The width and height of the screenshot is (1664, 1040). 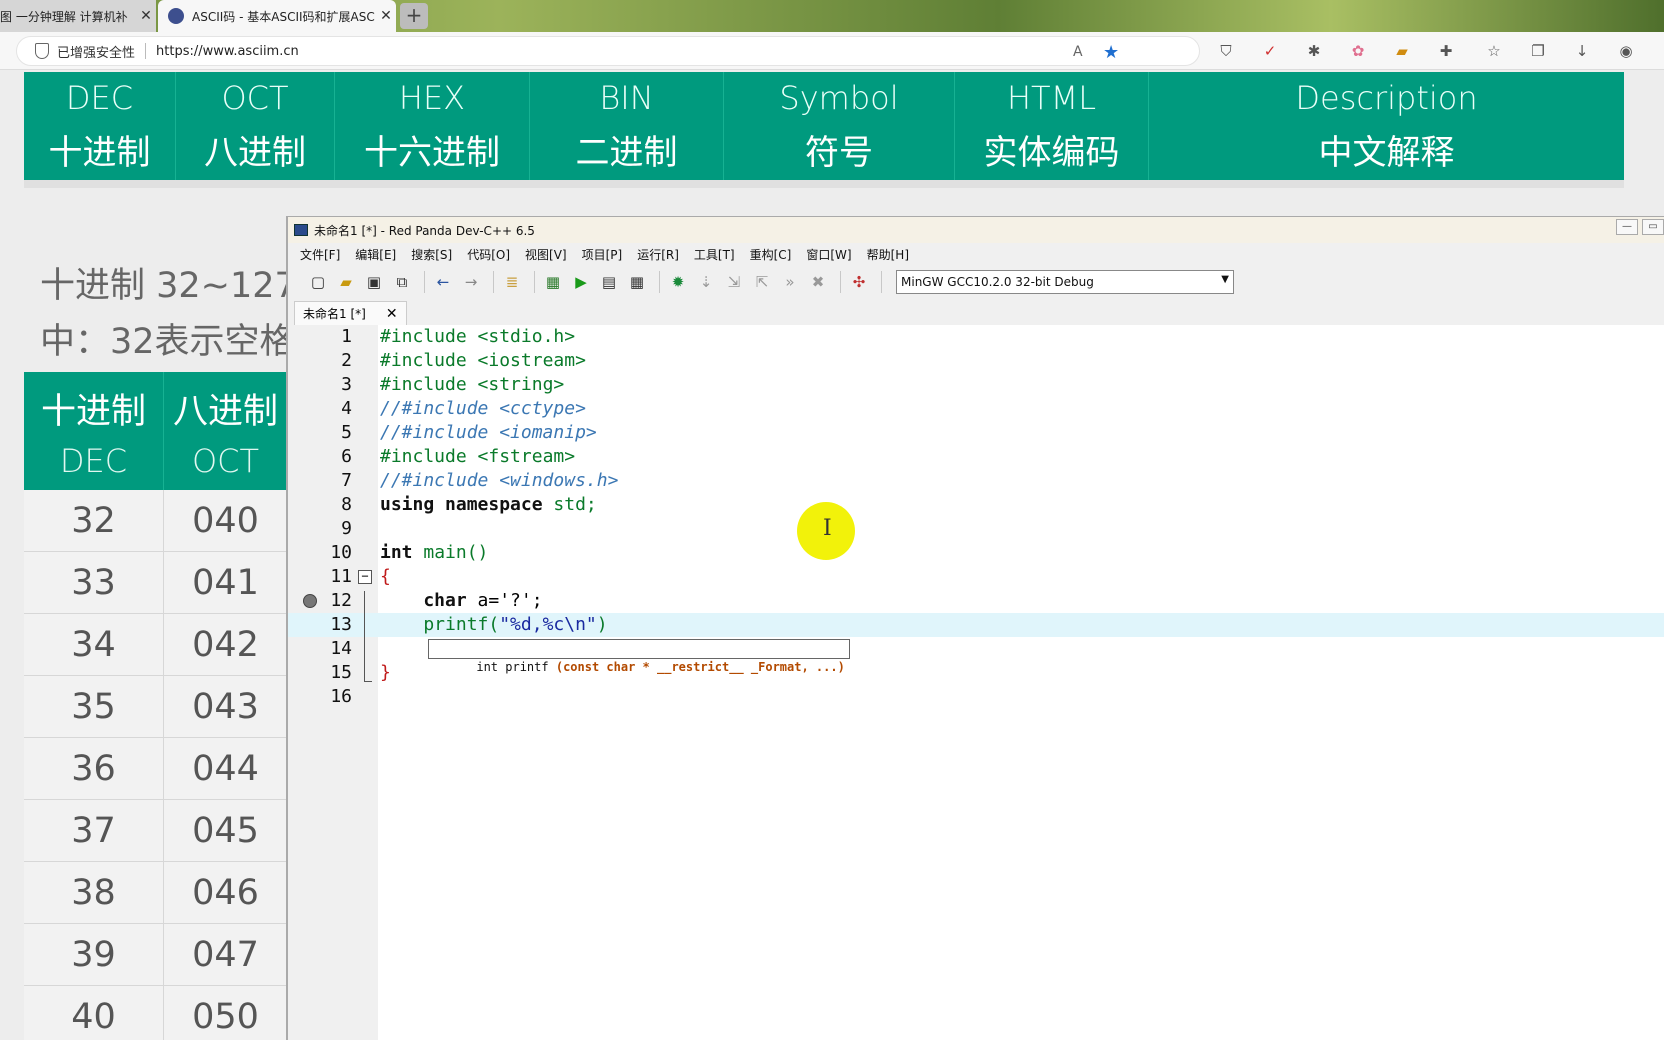 What do you see at coordinates (602, 254) in the screenshot?
I see `menu-project: 项目[P]` at bounding box center [602, 254].